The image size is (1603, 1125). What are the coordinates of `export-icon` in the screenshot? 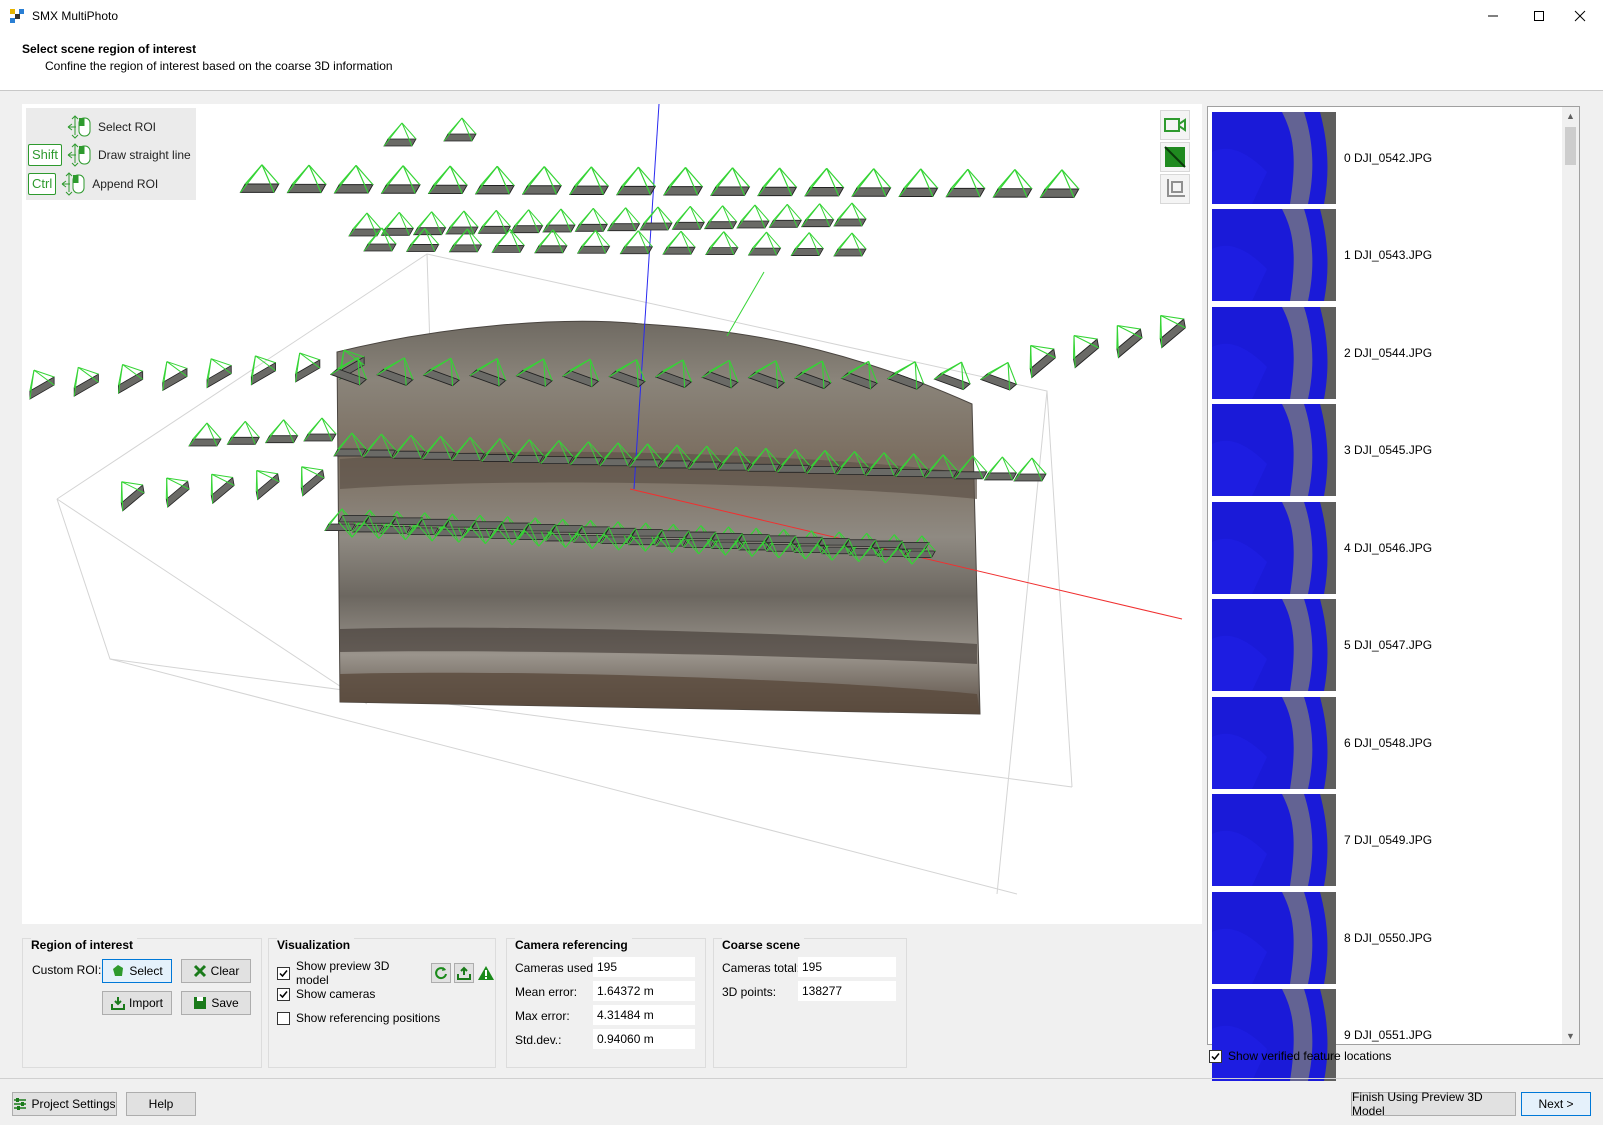 It's located at (464, 973).